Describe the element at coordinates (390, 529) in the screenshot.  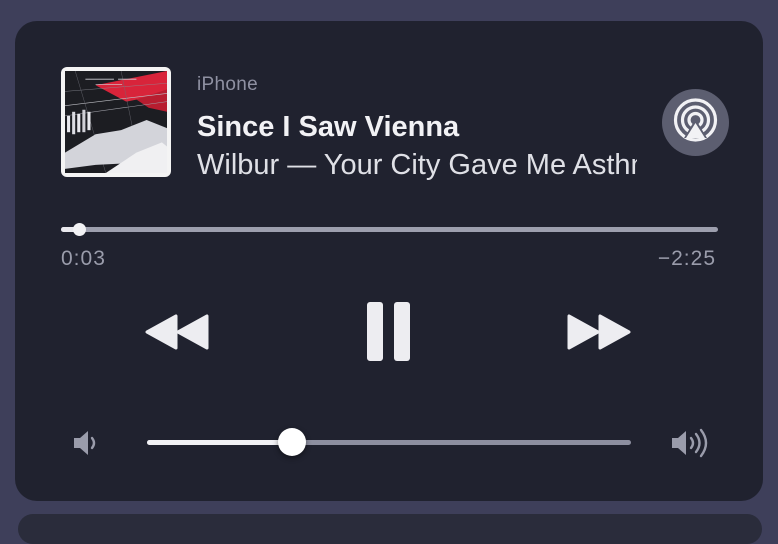
I see `next-card-edge` at that location.